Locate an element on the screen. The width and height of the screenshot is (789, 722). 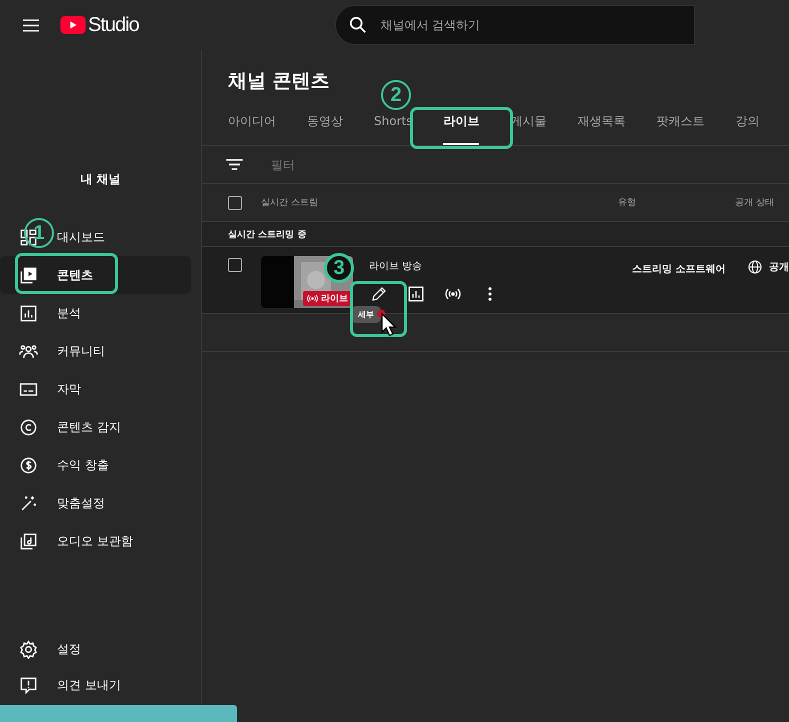
search-field: 채널에서 검색하기 is located at coordinates (510, 25).